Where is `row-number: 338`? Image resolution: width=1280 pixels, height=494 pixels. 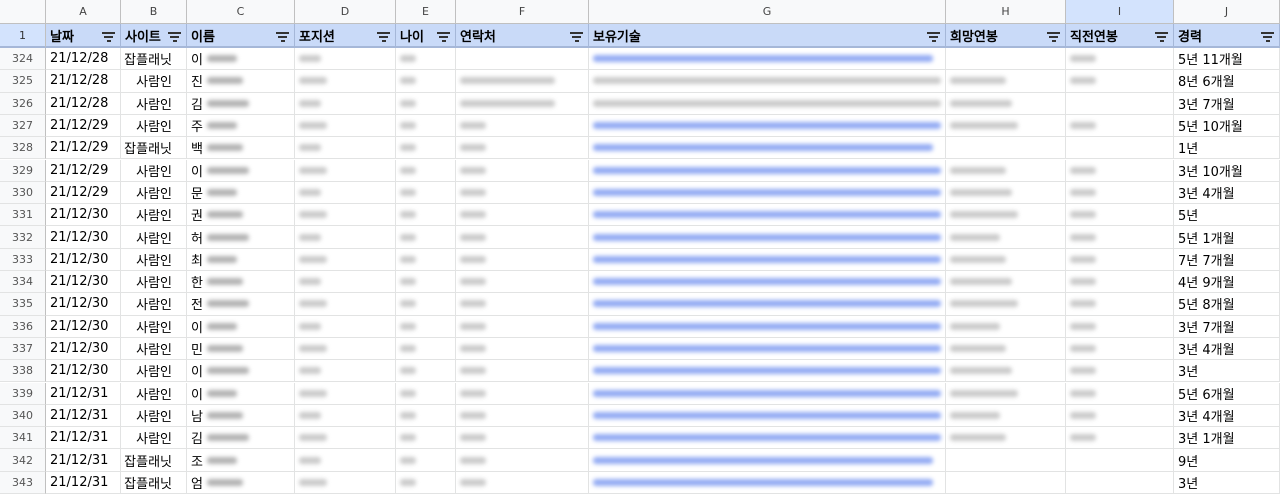
row-number: 338 is located at coordinates (23, 371).